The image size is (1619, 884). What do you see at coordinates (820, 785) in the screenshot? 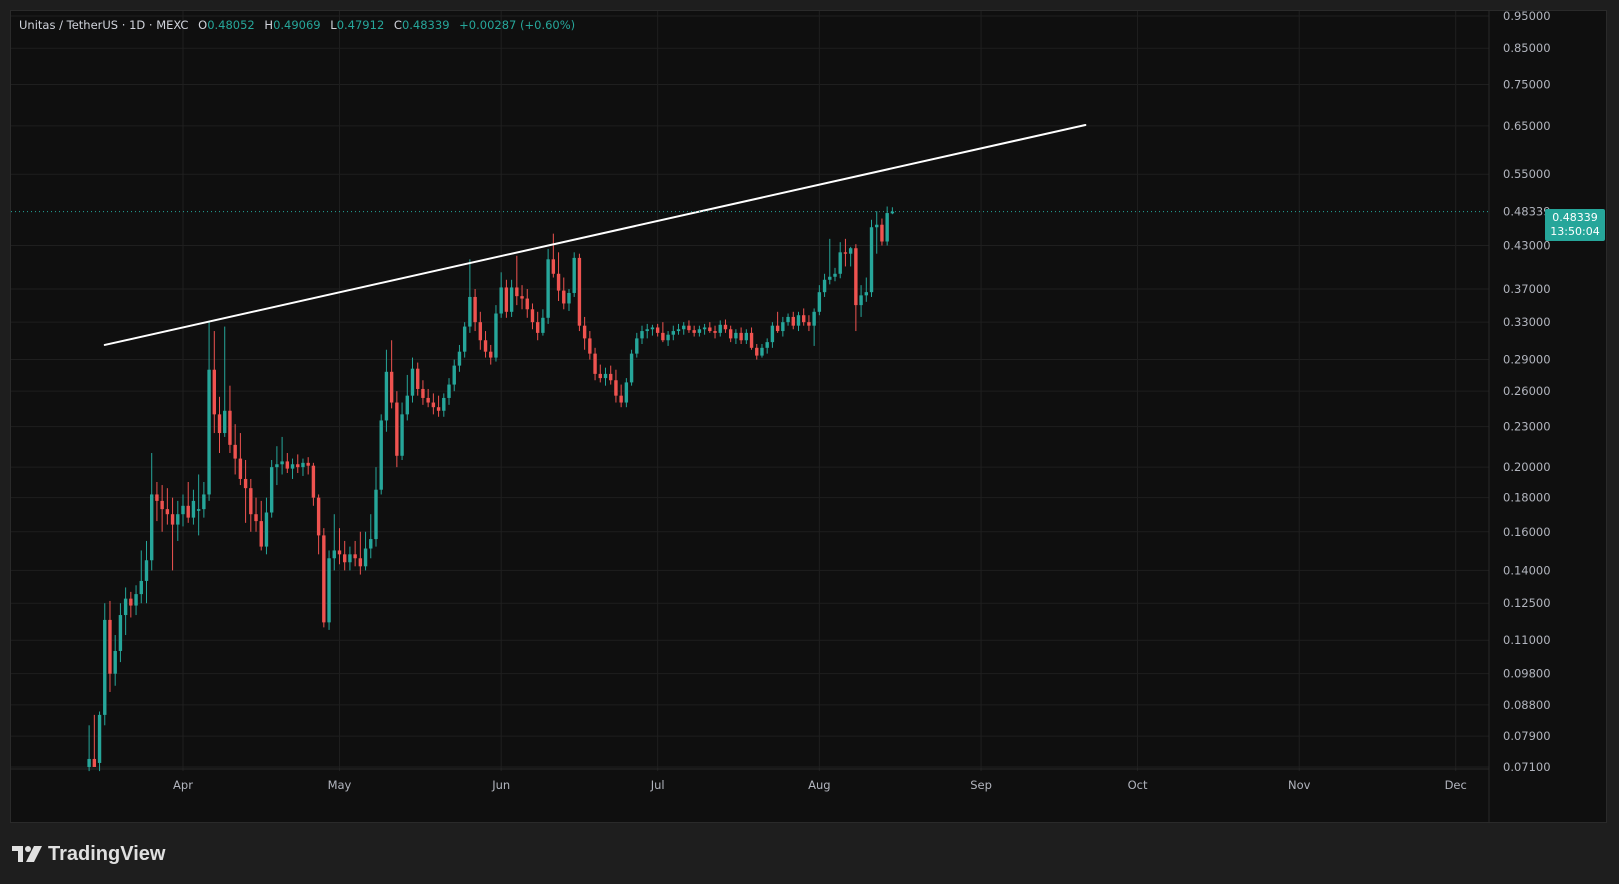
I see `time-axis: Apr May Jun Jul Aug Sep Oct Nov Dec` at bounding box center [820, 785].